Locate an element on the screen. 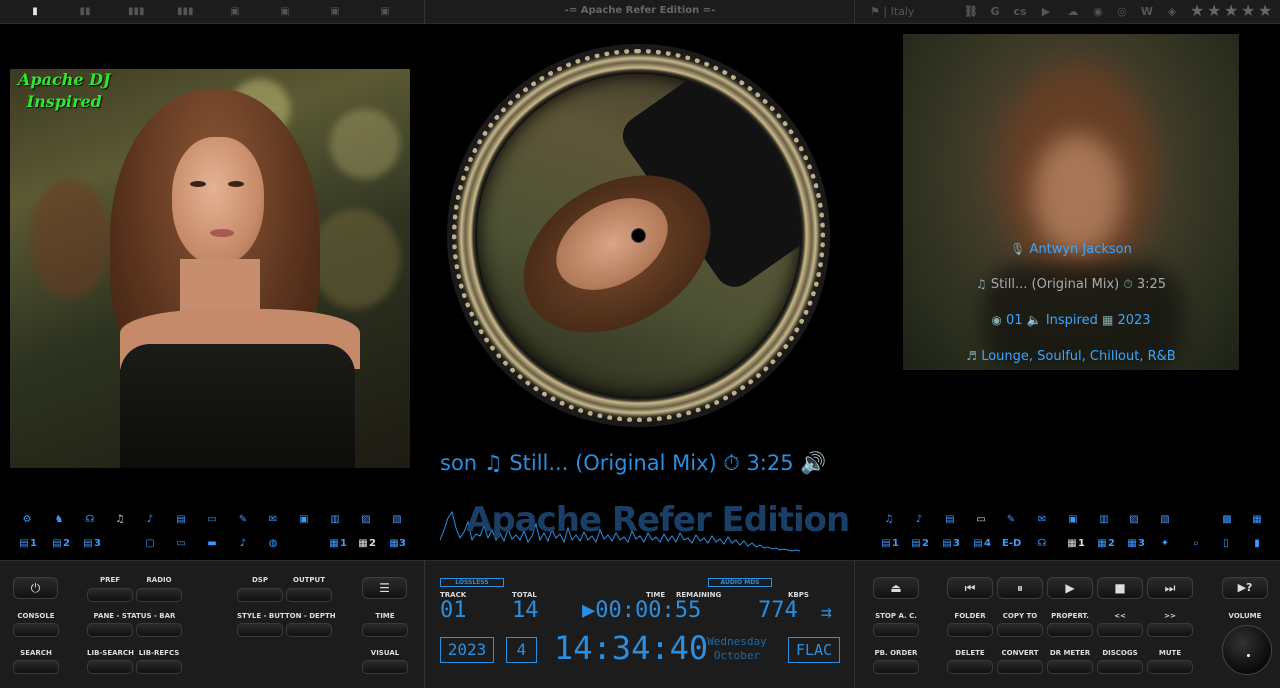 Image resolution: width=1280 pixels, height=688 pixels. shazam-icon: ◈ is located at coordinates (1172, 12).